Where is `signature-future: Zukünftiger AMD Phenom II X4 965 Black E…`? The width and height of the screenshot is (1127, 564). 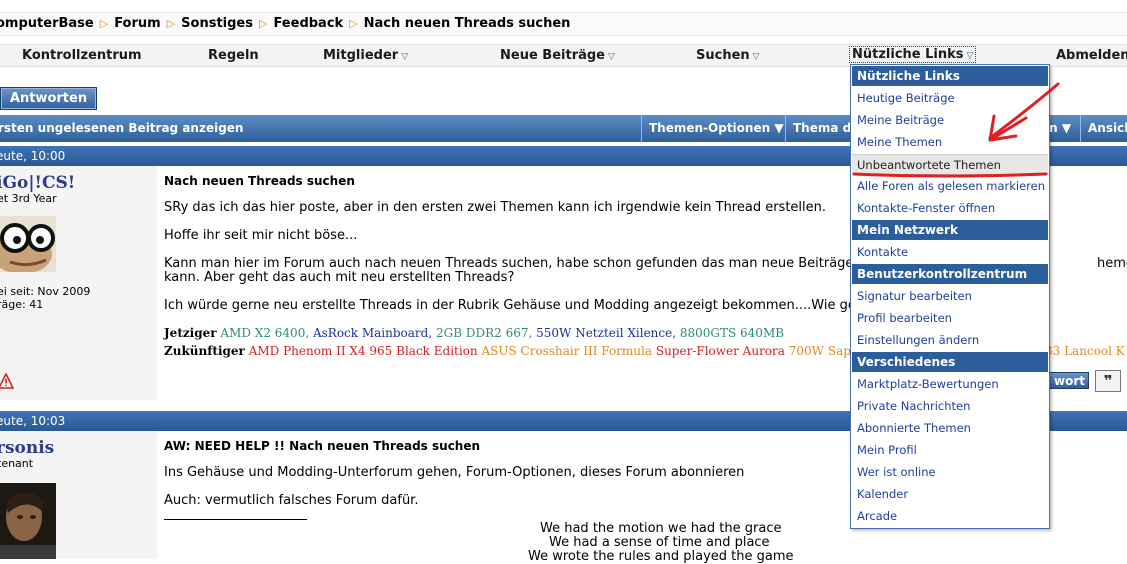
signature-future: Zukünftiger AMD Phenom II X4 965 Black E… is located at coordinates (563, 351).